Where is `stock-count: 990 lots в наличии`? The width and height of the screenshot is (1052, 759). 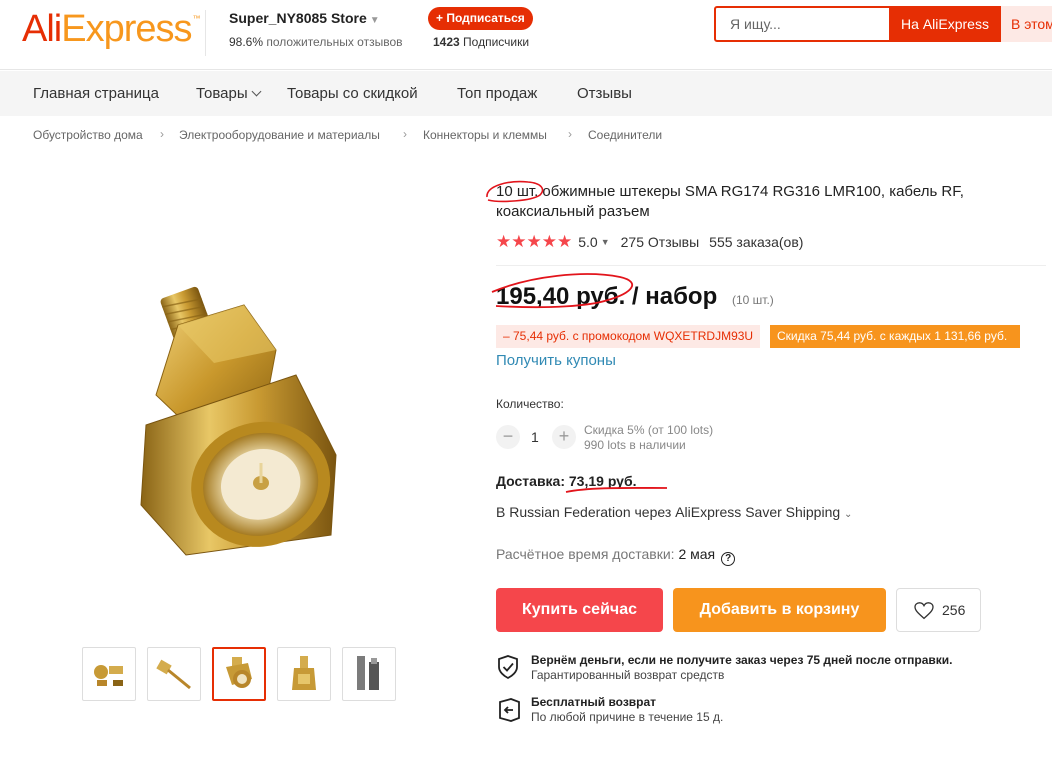 stock-count: 990 lots в наличии is located at coordinates (635, 445).